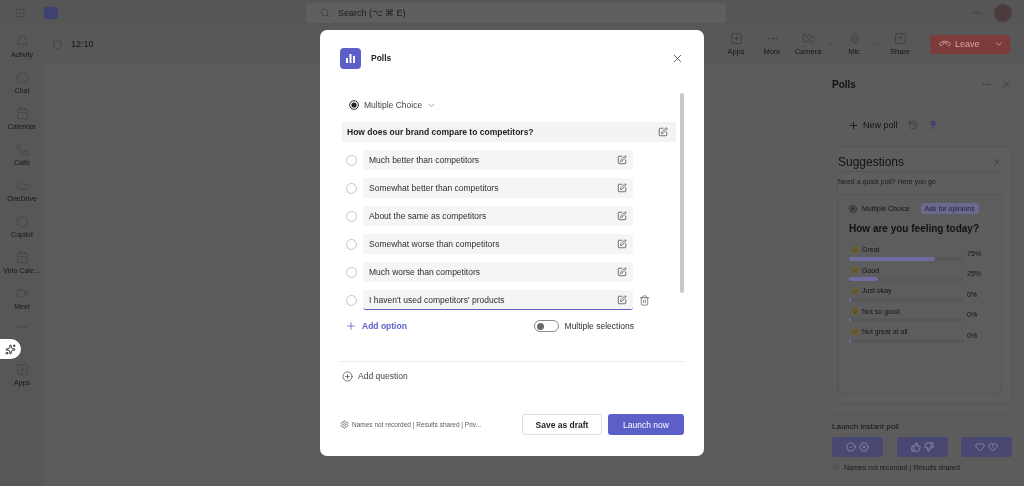 The height and width of the screenshot is (486, 1024). What do you see at coordinates (498, 188) in the screenshot?
I see `option-field: Somewhat better than competitors` at bounding box center [498, 188].